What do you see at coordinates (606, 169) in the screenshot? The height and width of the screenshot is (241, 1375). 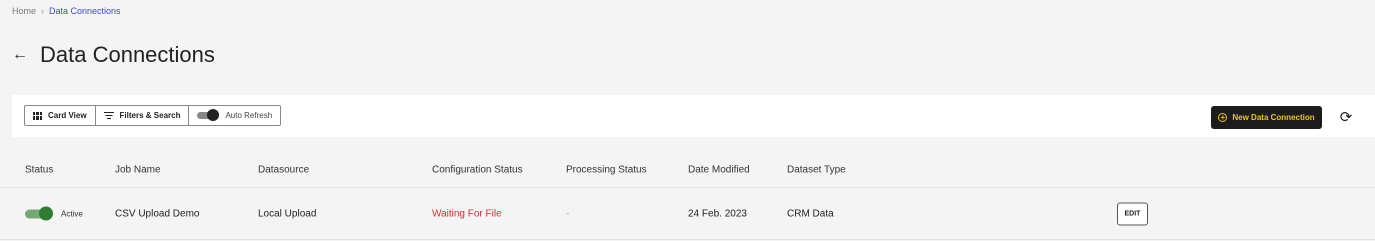 I see `column-header-processing-status: Processing Status` at bounding box center [606, 169].